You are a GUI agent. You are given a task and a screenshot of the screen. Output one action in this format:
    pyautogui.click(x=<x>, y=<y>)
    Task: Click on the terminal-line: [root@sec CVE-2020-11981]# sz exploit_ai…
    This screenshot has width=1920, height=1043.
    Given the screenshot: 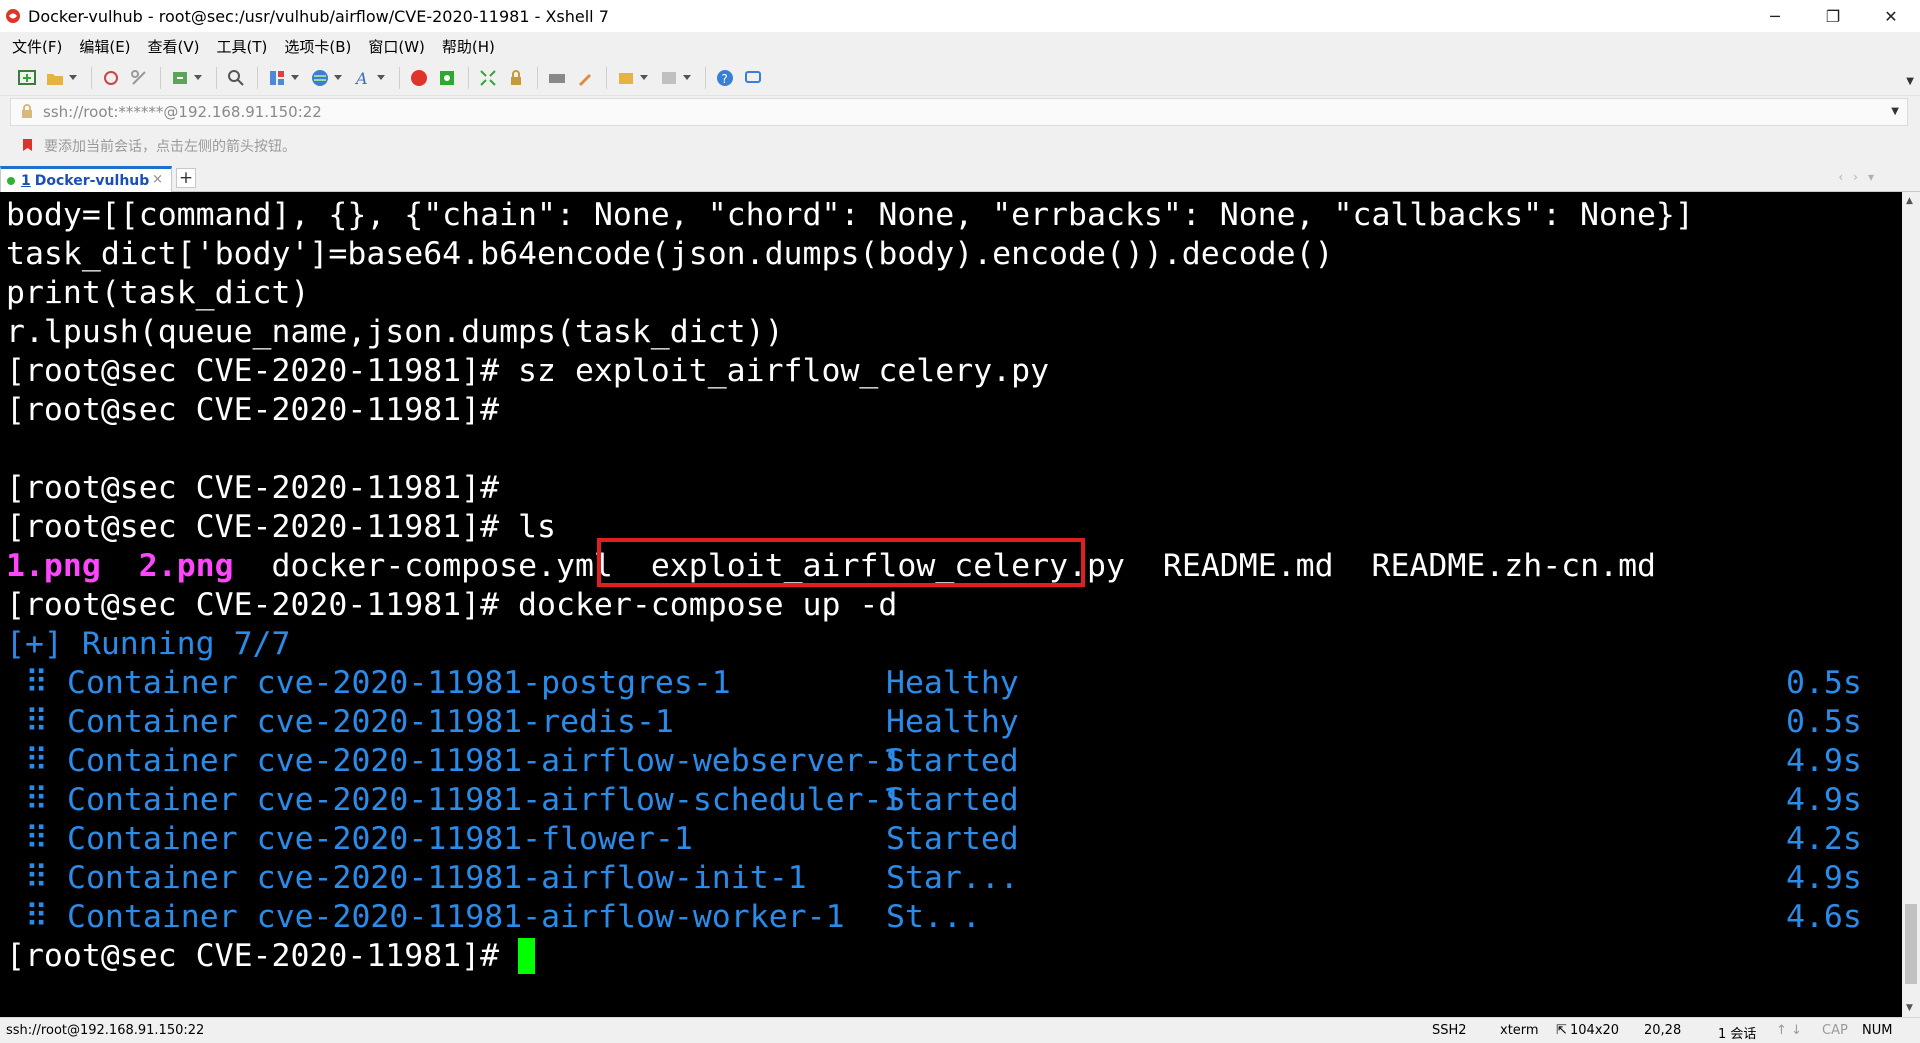 What is the action you would take?
    pyautogui.click(x=528, y=371)
    